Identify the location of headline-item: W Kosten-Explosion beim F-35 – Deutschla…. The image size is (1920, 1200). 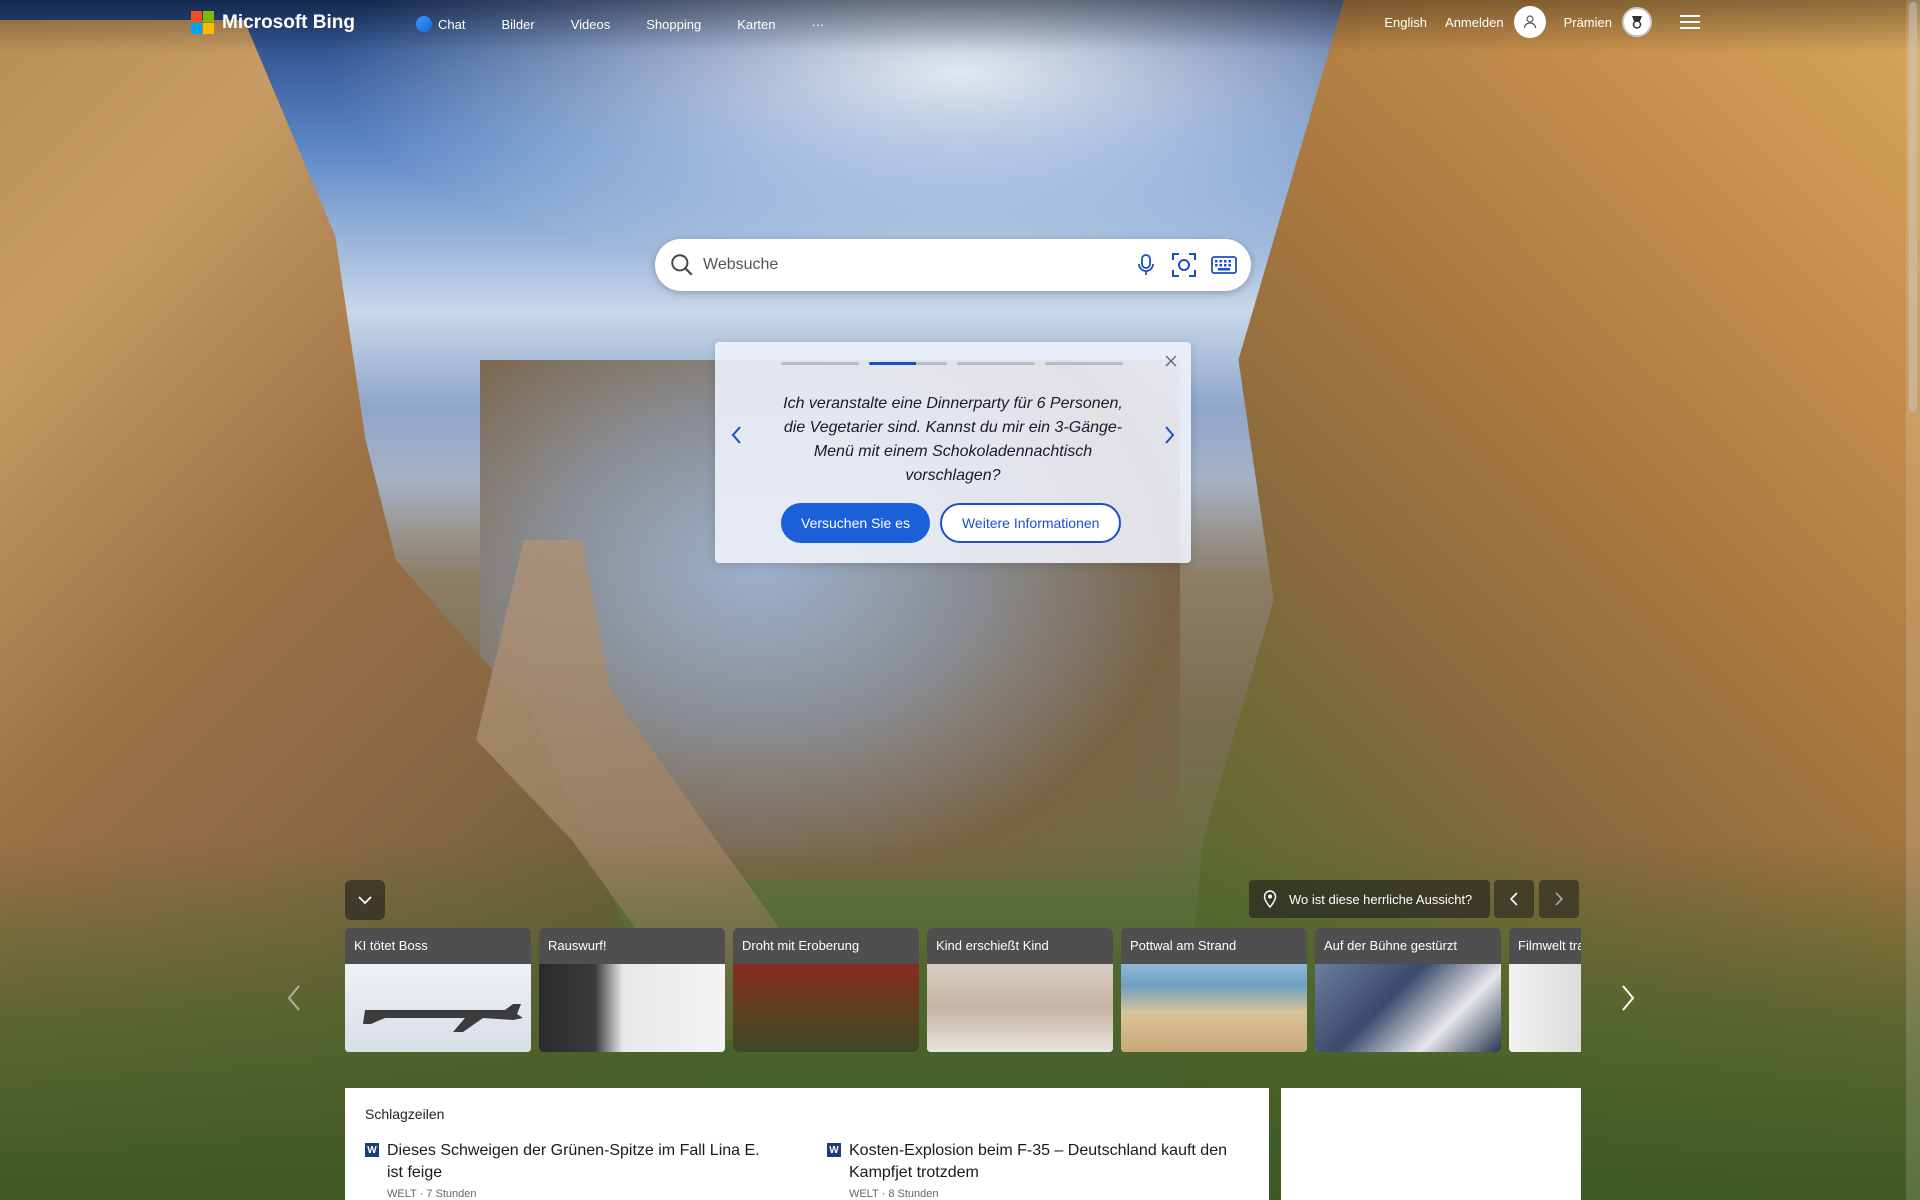
(1030, 1170).